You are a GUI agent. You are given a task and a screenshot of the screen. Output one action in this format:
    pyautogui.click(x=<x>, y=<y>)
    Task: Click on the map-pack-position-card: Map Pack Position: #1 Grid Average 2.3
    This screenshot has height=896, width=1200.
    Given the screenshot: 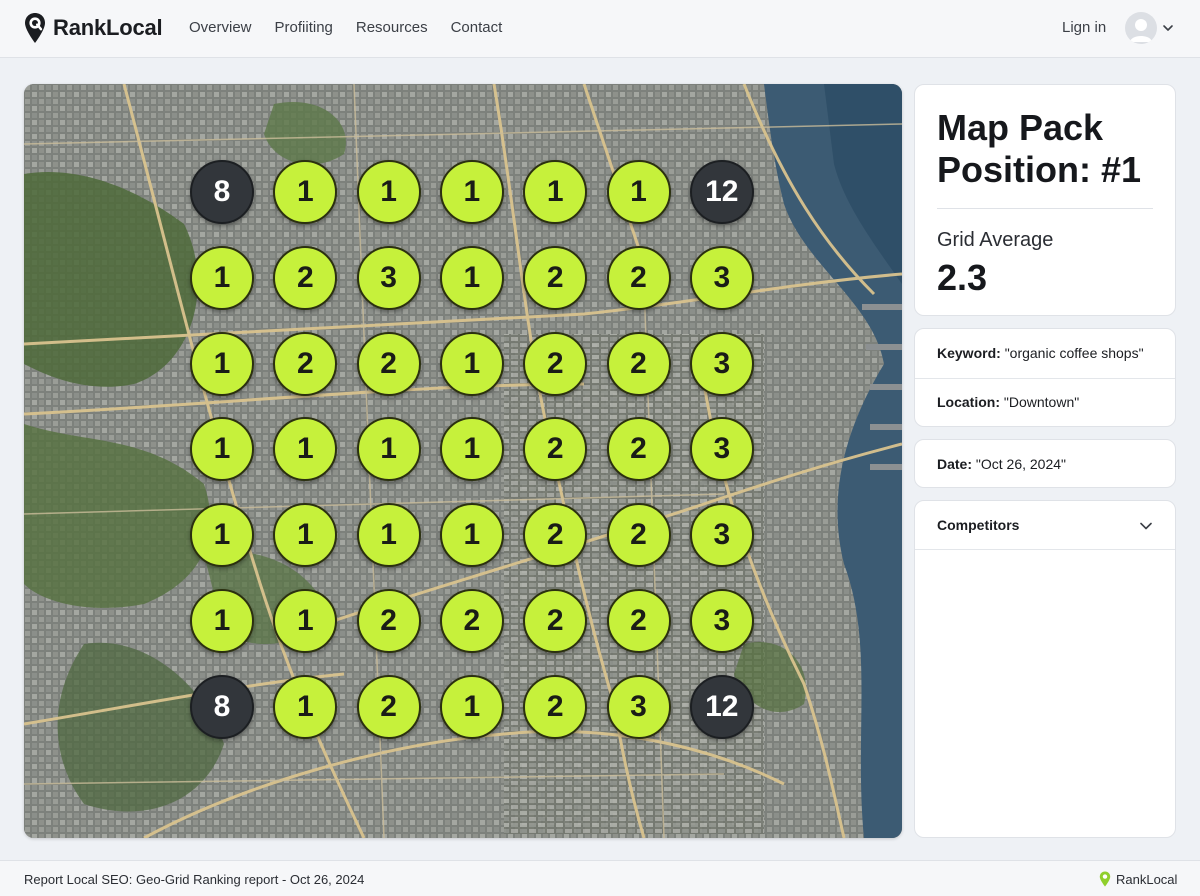 What is the action you would take?
    pyautogui.click(x=1045, y=200)
    